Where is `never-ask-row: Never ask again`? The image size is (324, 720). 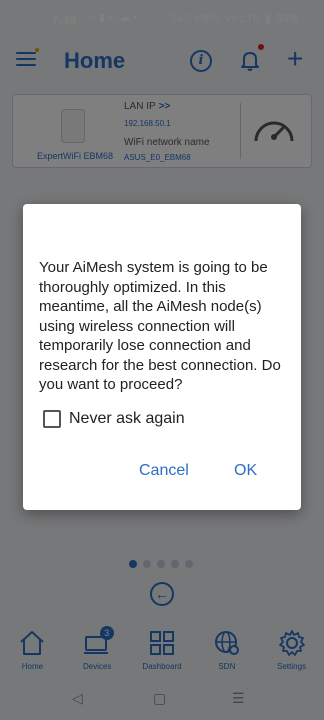
never-ask-row: Never ask again is located at coordinates (114, 419).